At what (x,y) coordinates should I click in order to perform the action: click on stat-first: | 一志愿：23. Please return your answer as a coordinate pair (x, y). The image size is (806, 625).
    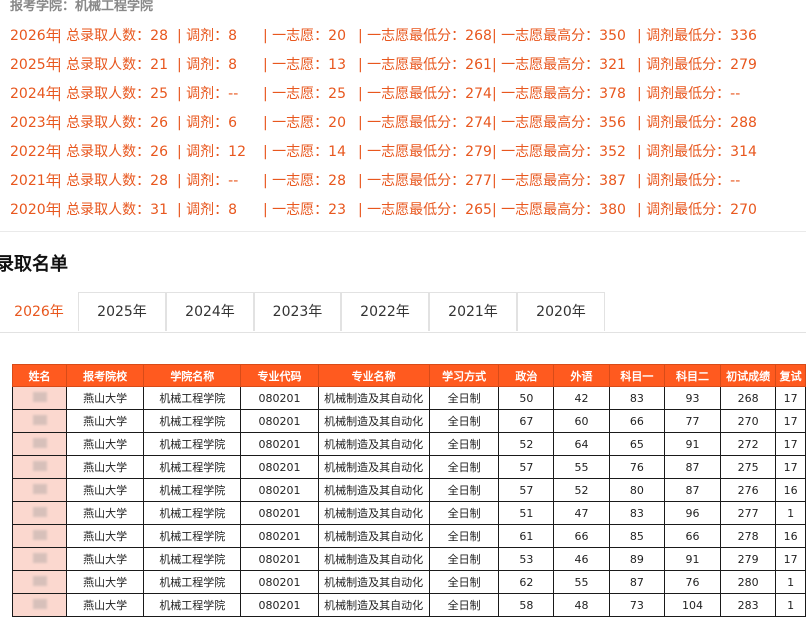
    Looking at the image, I should click on (304, 210).